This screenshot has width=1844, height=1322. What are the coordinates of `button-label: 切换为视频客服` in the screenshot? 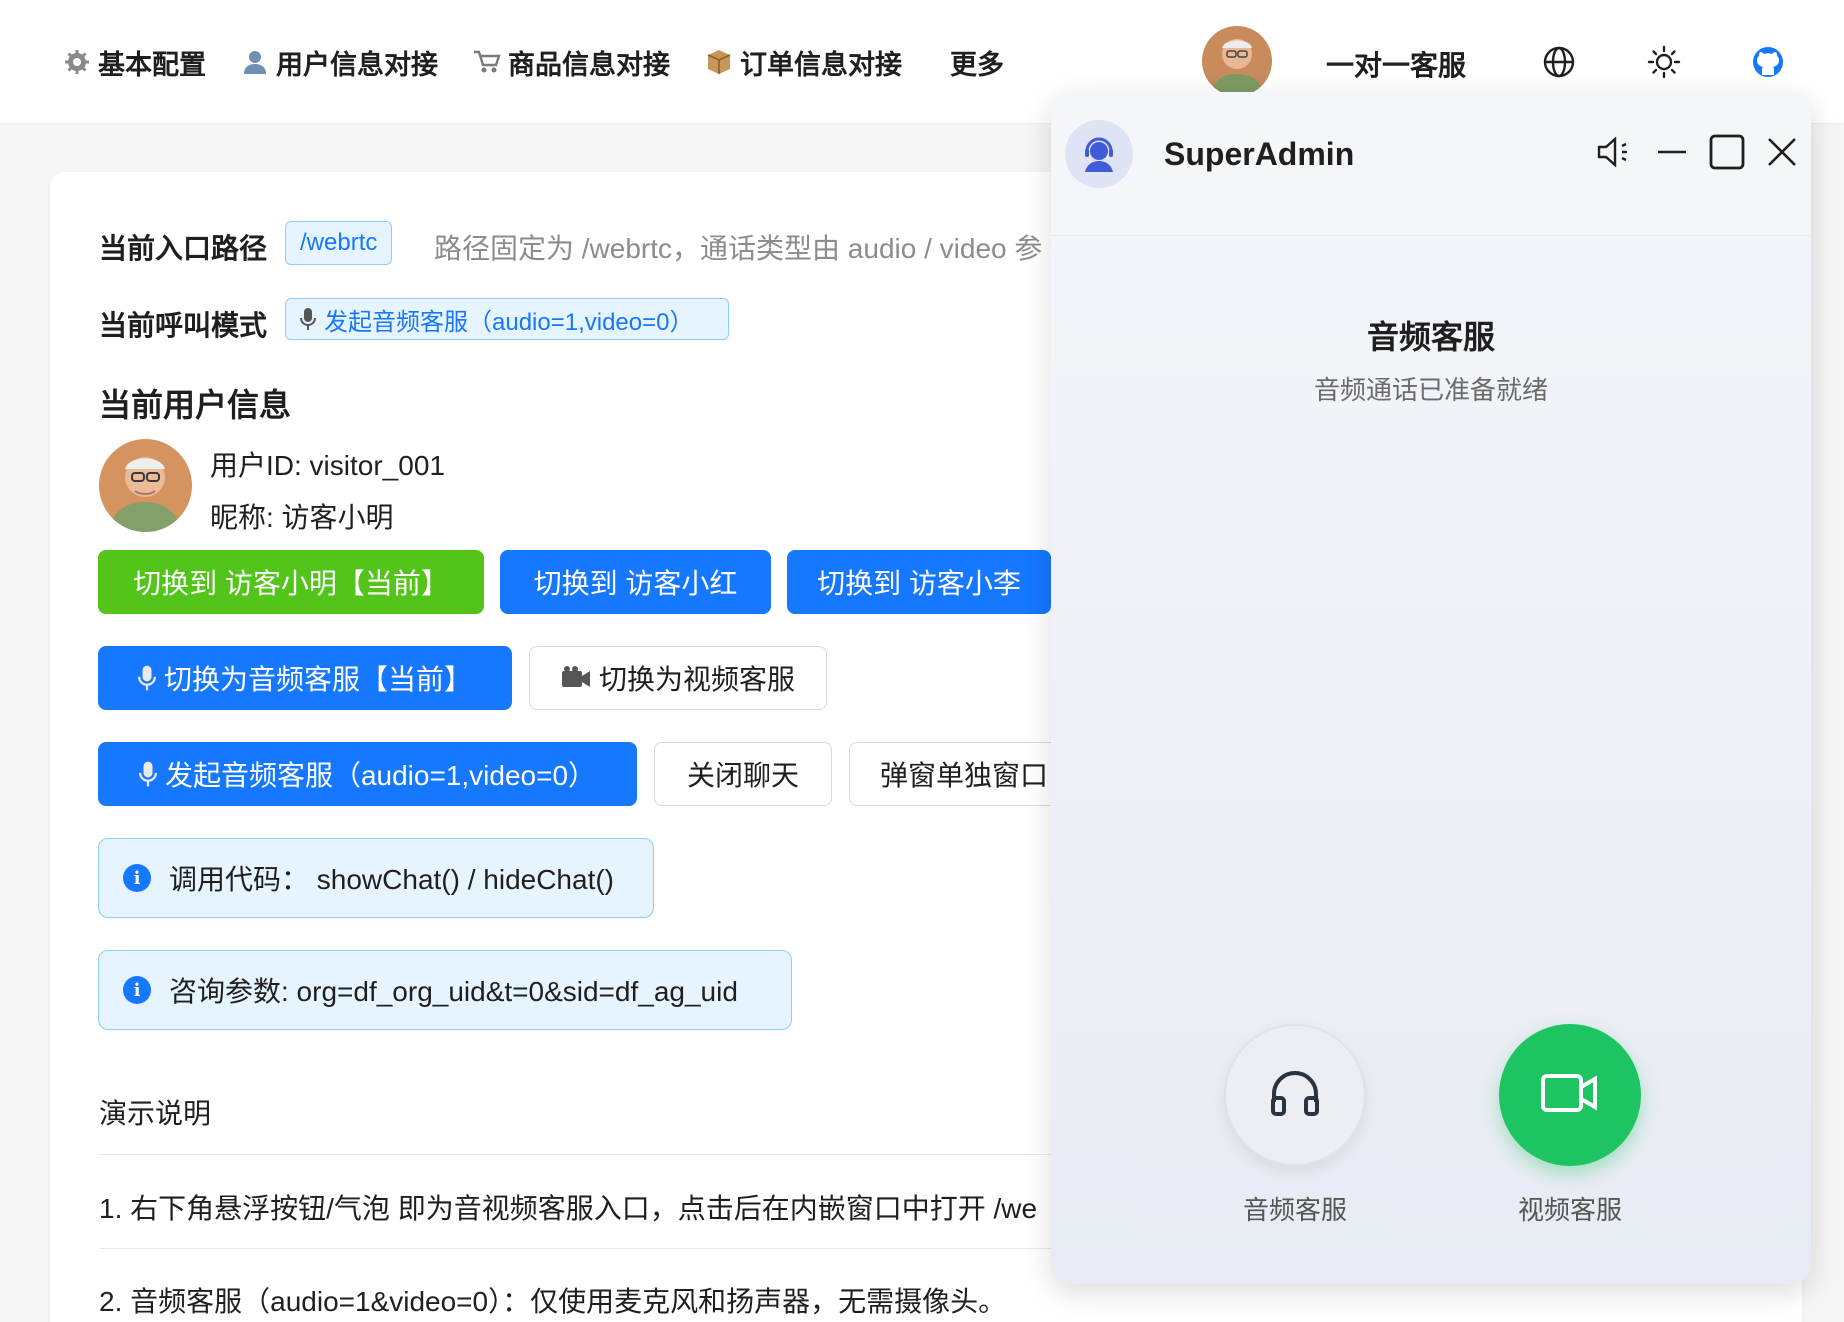 It's located at (696, 679).